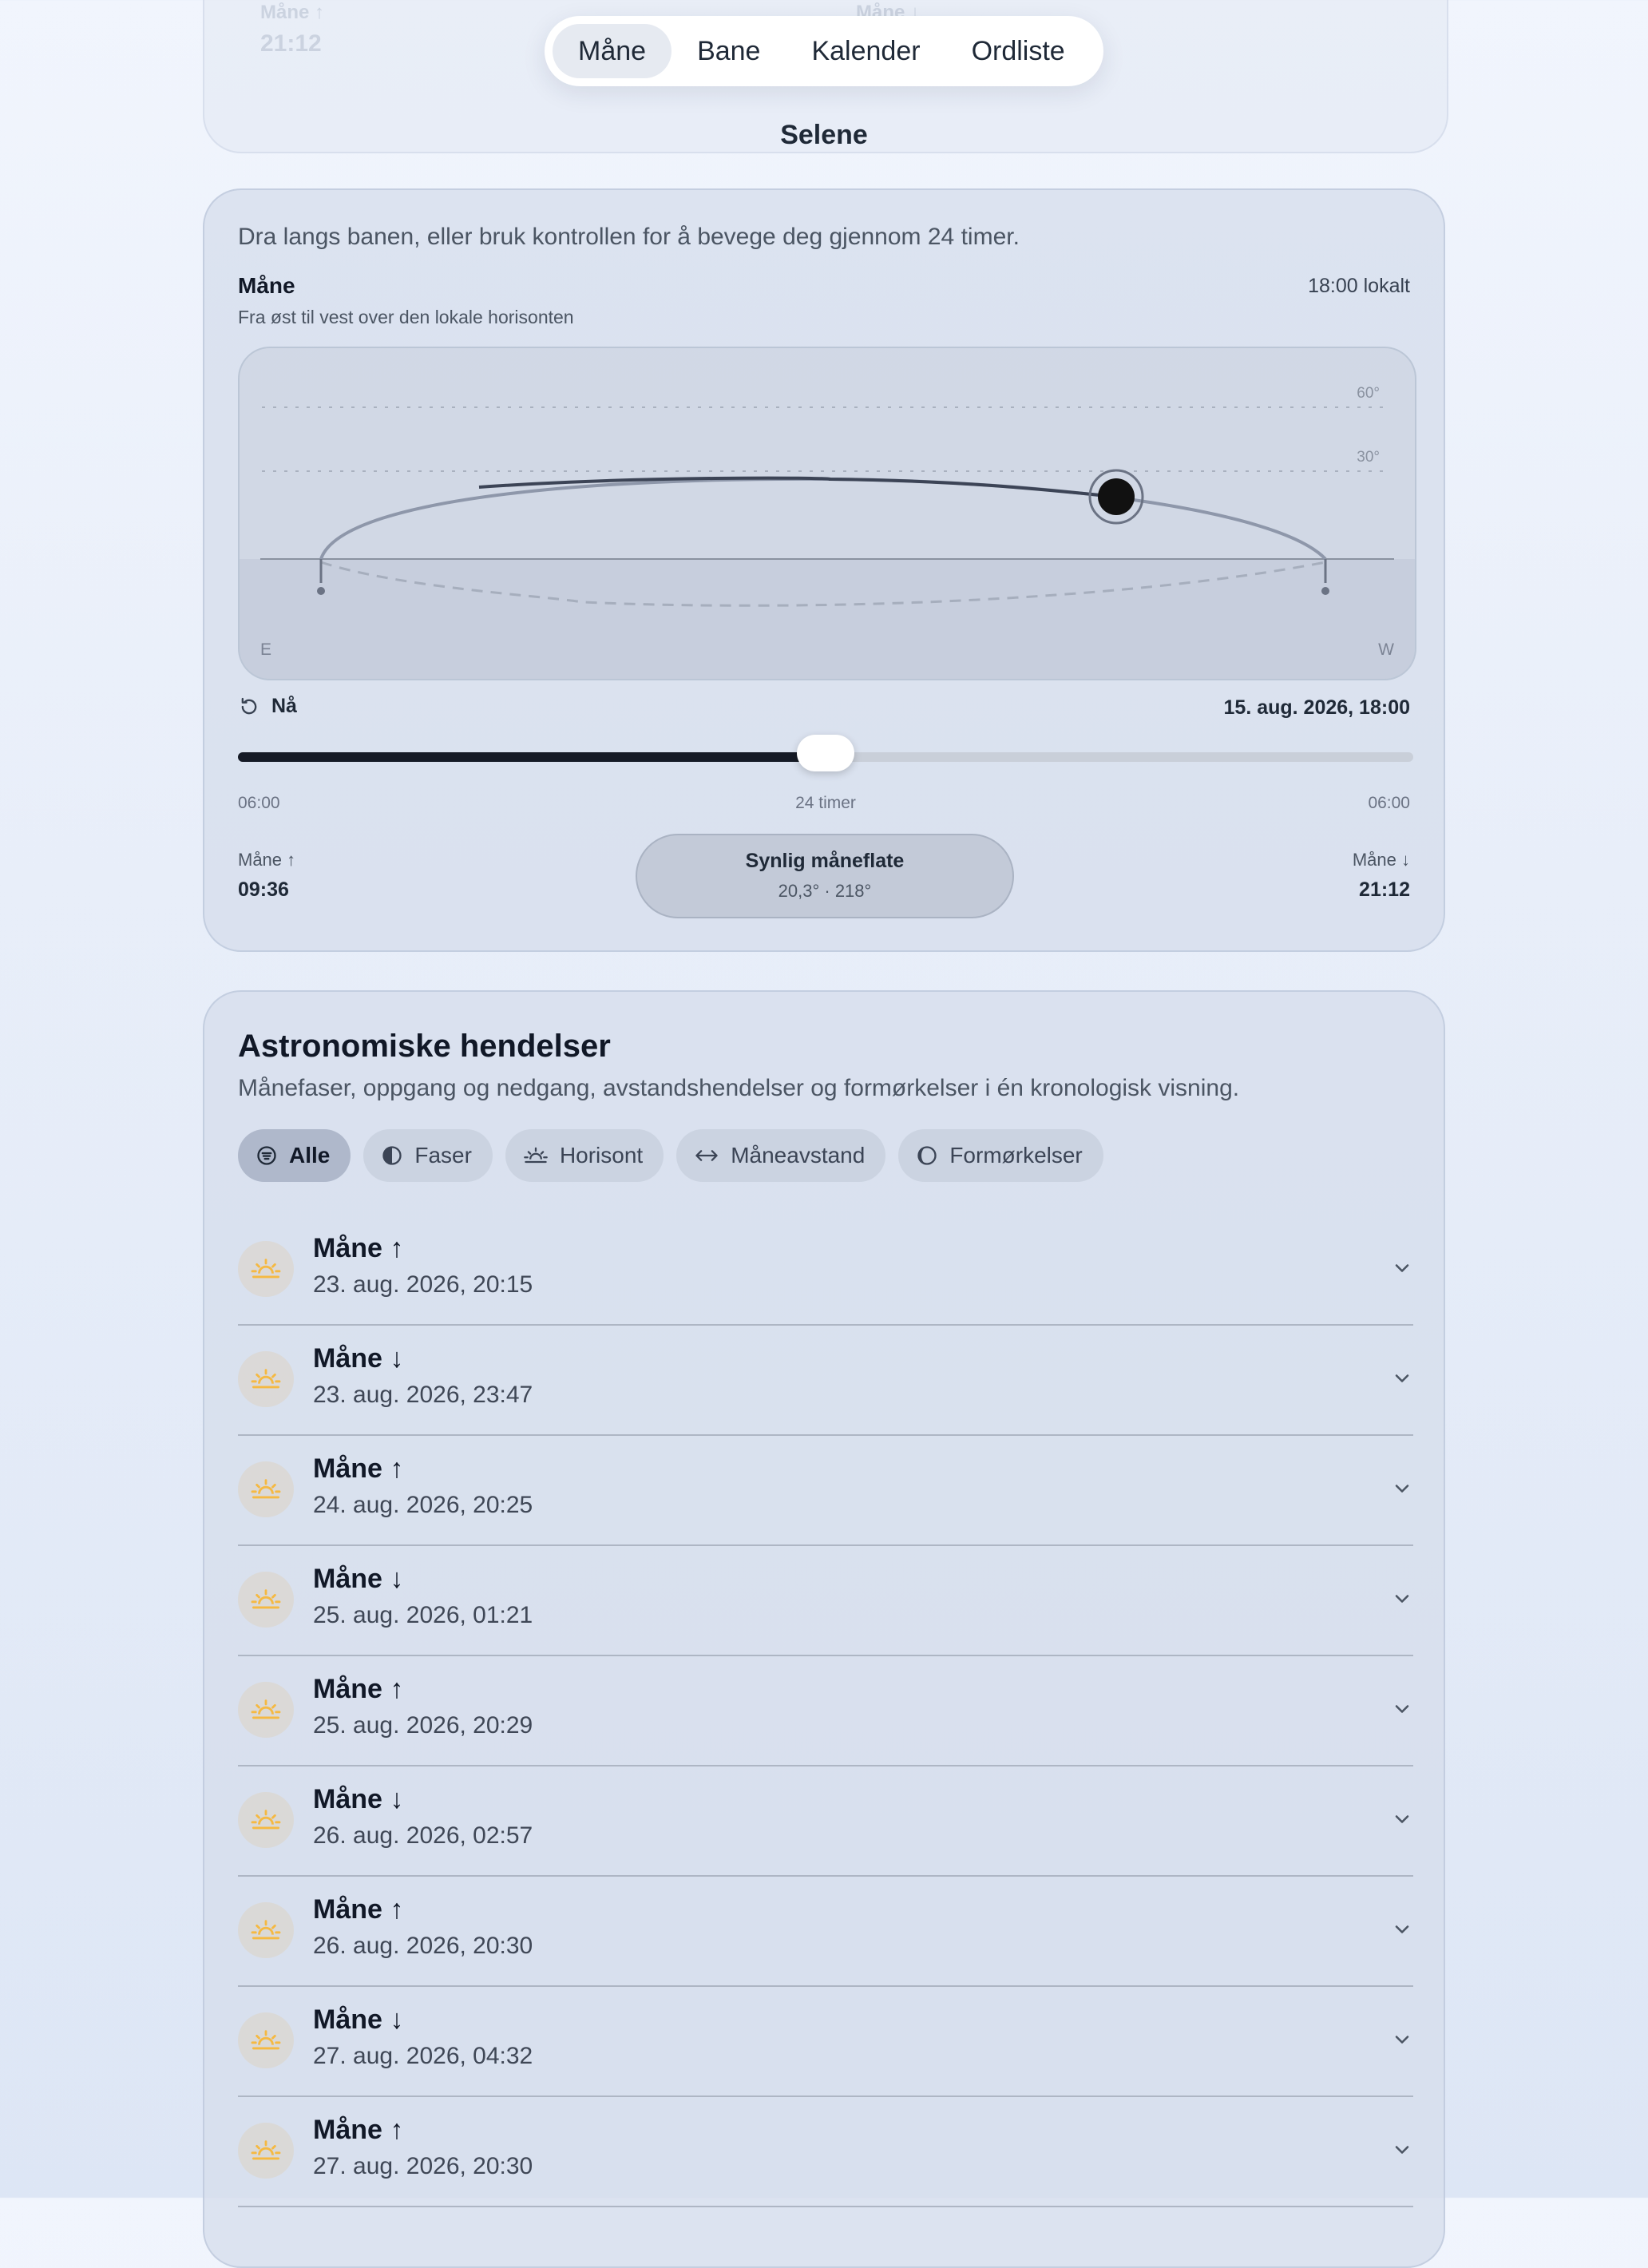 This screenshot has height=2268, width=1648. What do you see at coordinates (1019, 51) in the screenshot?
I see `tab-ordliste: Ordliste` at bounding box center [1019, 51].